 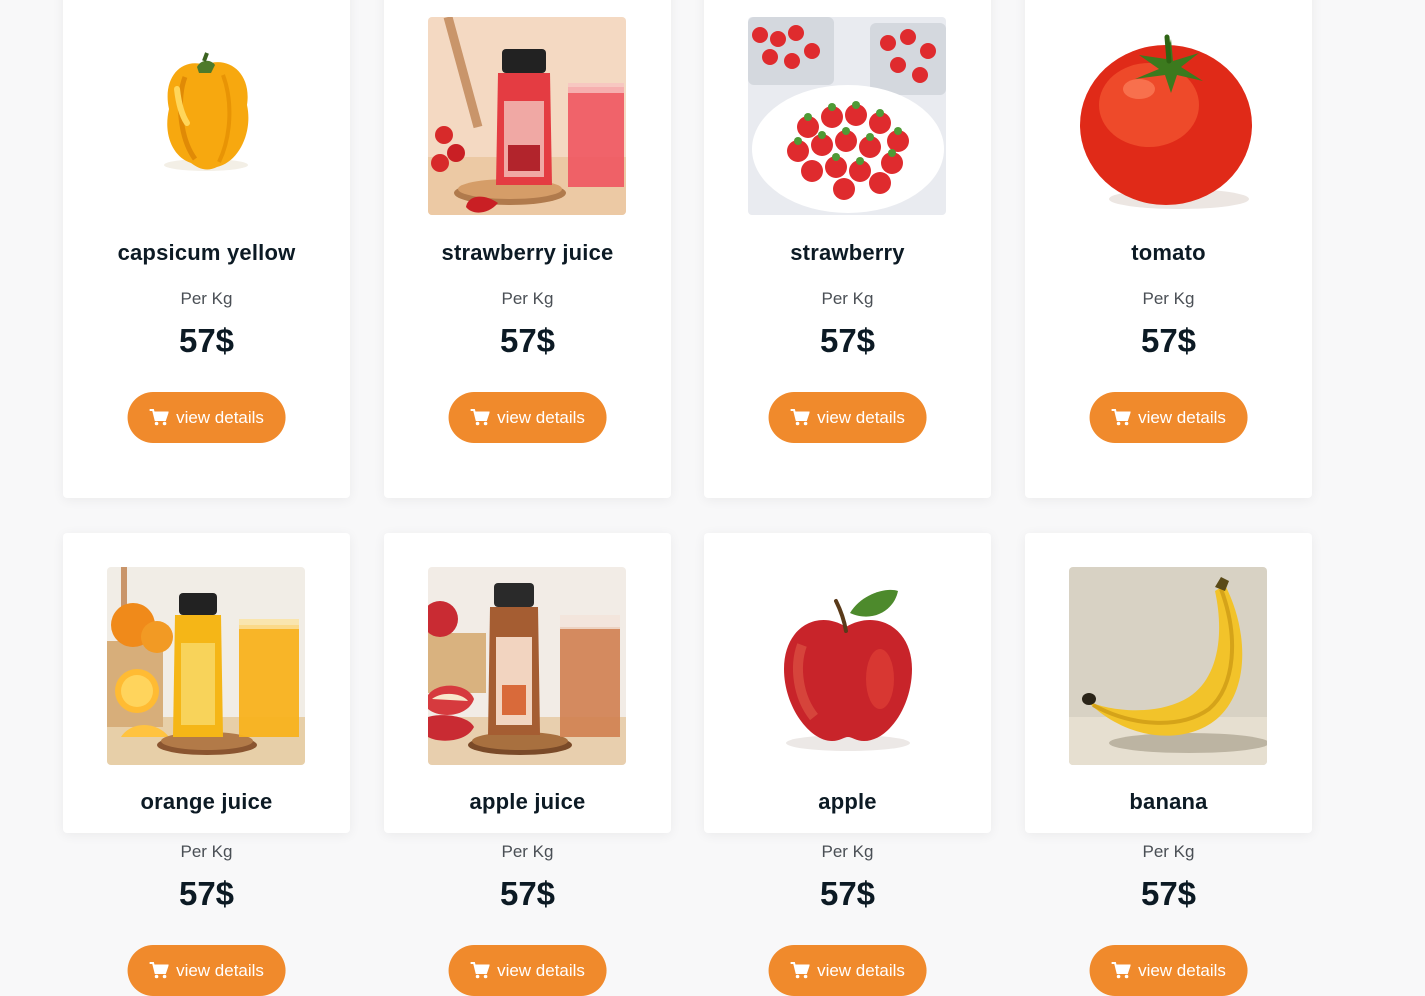 I want to click on product-card-strawberry: strawberry Per Kg 57$ view details, so click(x=847, y=249).